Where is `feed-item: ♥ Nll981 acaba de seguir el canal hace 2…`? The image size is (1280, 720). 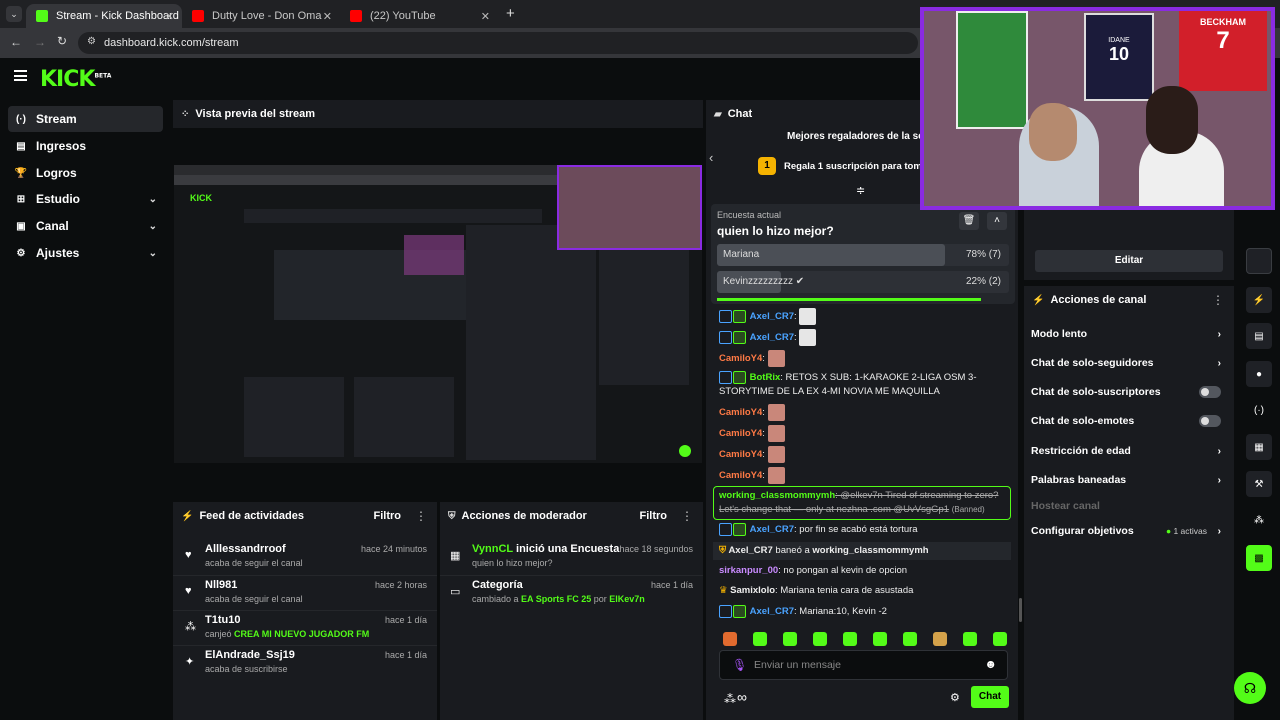 feed-item: ♥ Nll981 acaba de seguir el canal hace 2… is located at coordinates (305, 593).